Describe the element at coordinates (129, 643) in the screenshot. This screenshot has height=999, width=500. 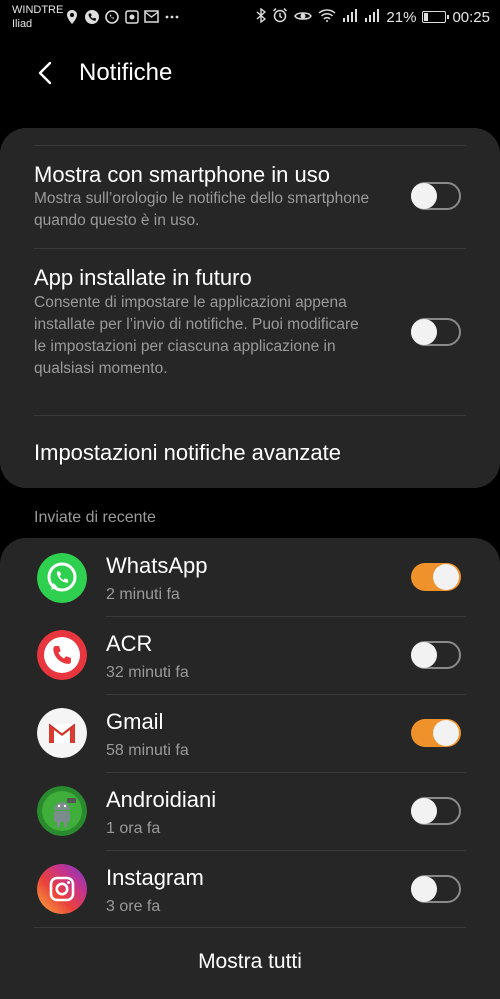
I see `app-name: ACR` at that location.